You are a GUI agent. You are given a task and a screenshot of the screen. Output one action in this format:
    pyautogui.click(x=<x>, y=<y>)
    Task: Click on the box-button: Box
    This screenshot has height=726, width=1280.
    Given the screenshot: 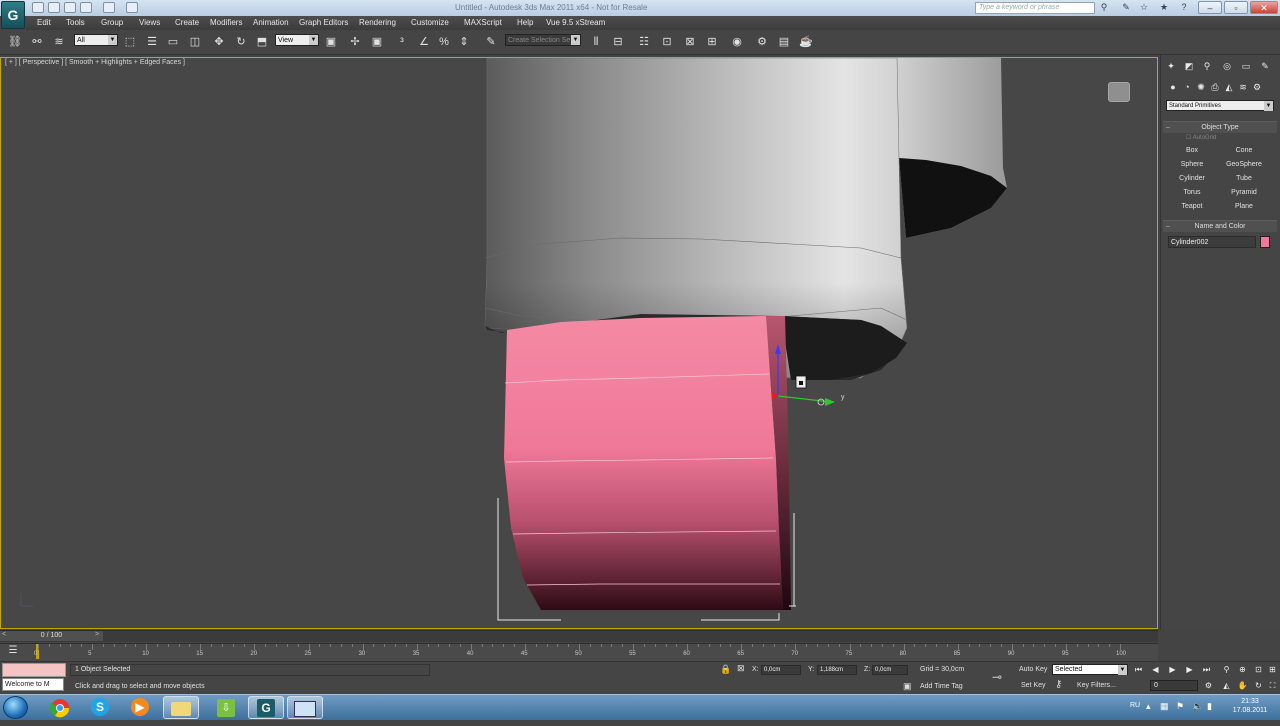 What is the action you would take?
    pyautogui.click(x=1192, y=151)
    